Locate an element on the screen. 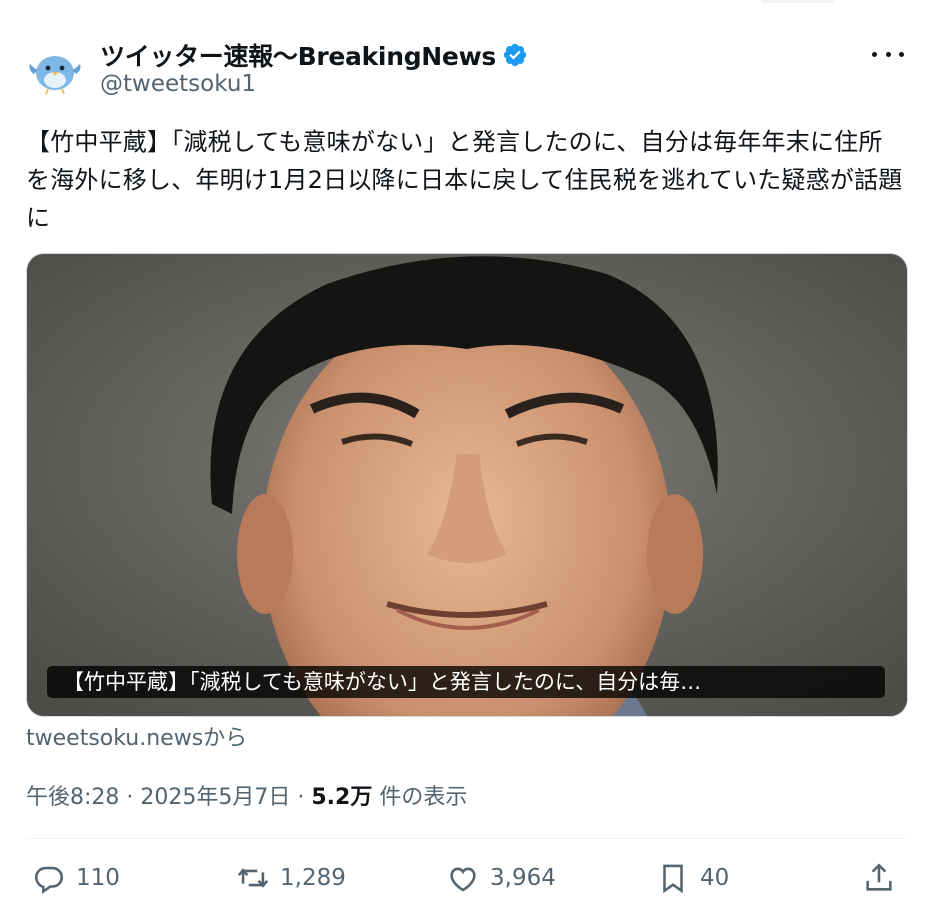  more-options-button is located at coordinates (888, 54).